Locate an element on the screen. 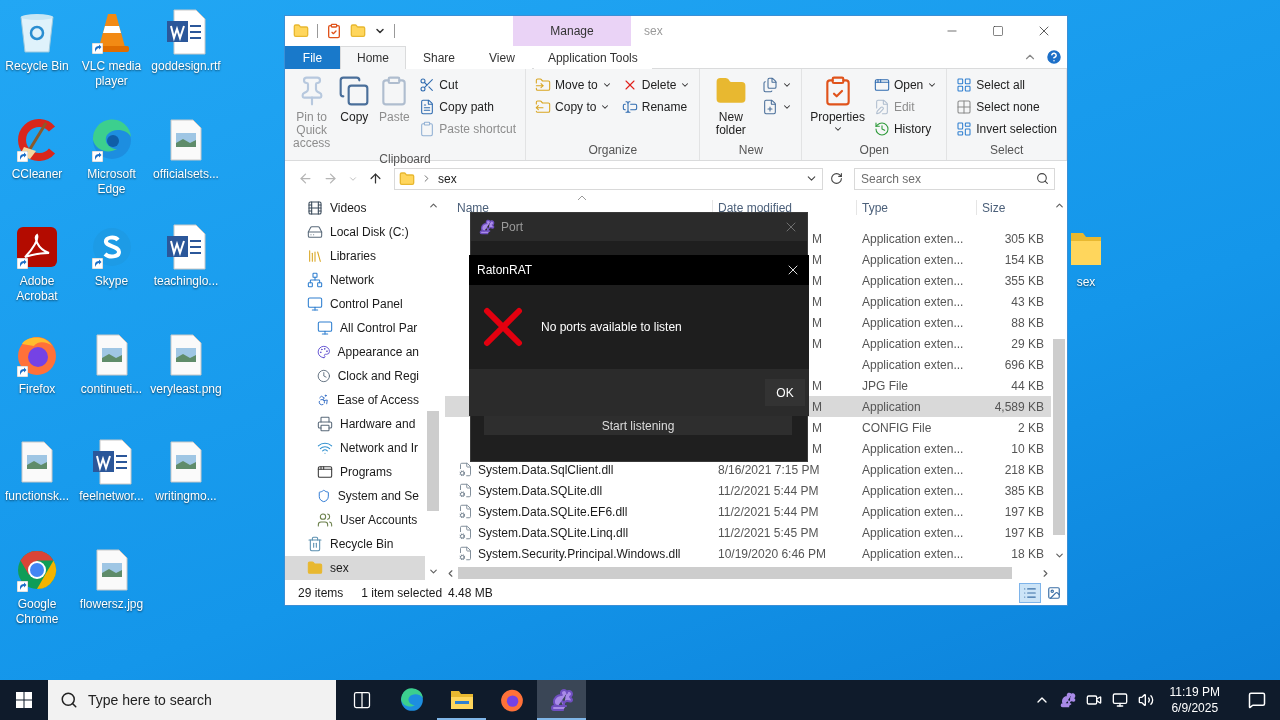 This screenshot has height=720, width=1280. ribbon-button: Invert selection is located at coordinates (1006, 129).